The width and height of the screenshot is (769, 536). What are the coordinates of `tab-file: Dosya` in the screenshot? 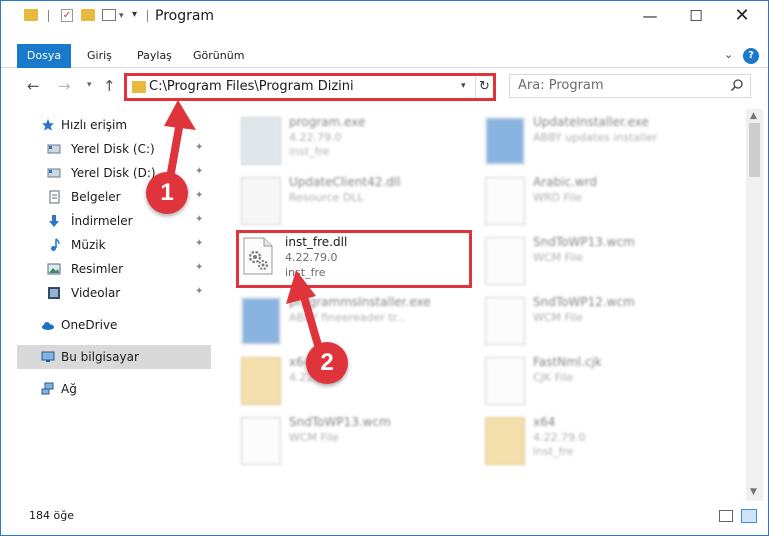 It's located at (44, 56).